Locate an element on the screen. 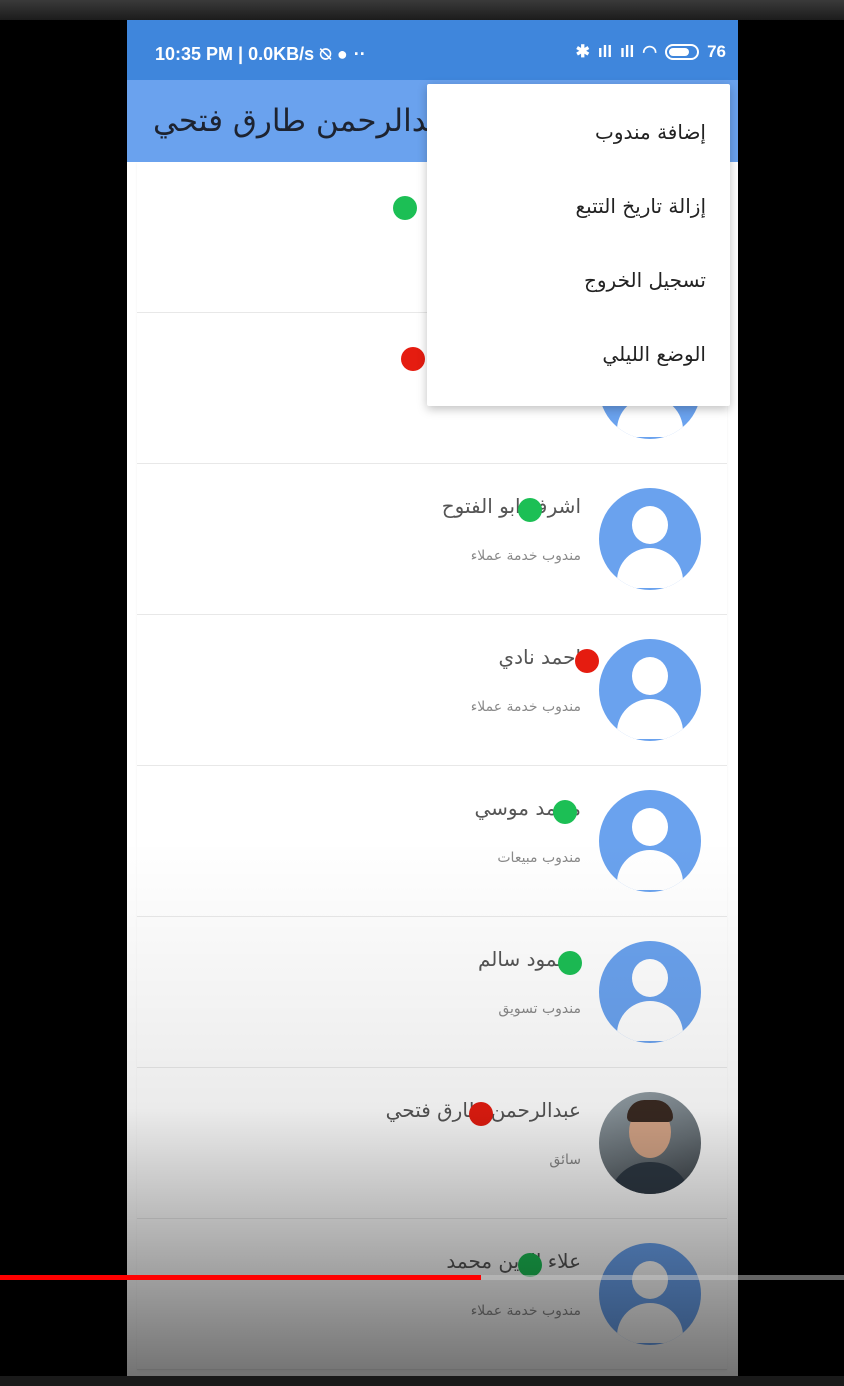 Image resolution: width=844 pixels, height=1386 pixels. agent-card: محمود سالم مندوب تسويق is located at coordinates (432, 992).